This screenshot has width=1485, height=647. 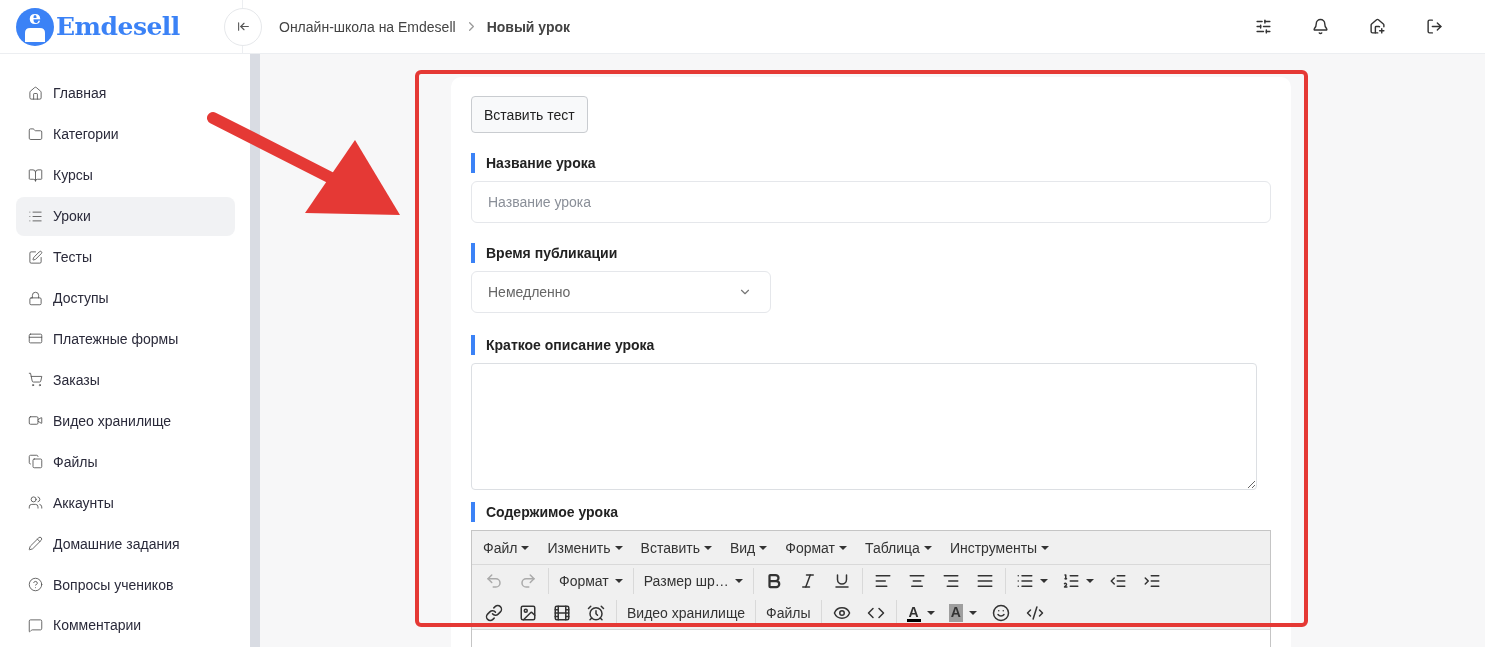 What do you see at coordinates (528, 26) in the screenshot?
I see `current-page-title: Новый урок` at bounding box center [528, 26].